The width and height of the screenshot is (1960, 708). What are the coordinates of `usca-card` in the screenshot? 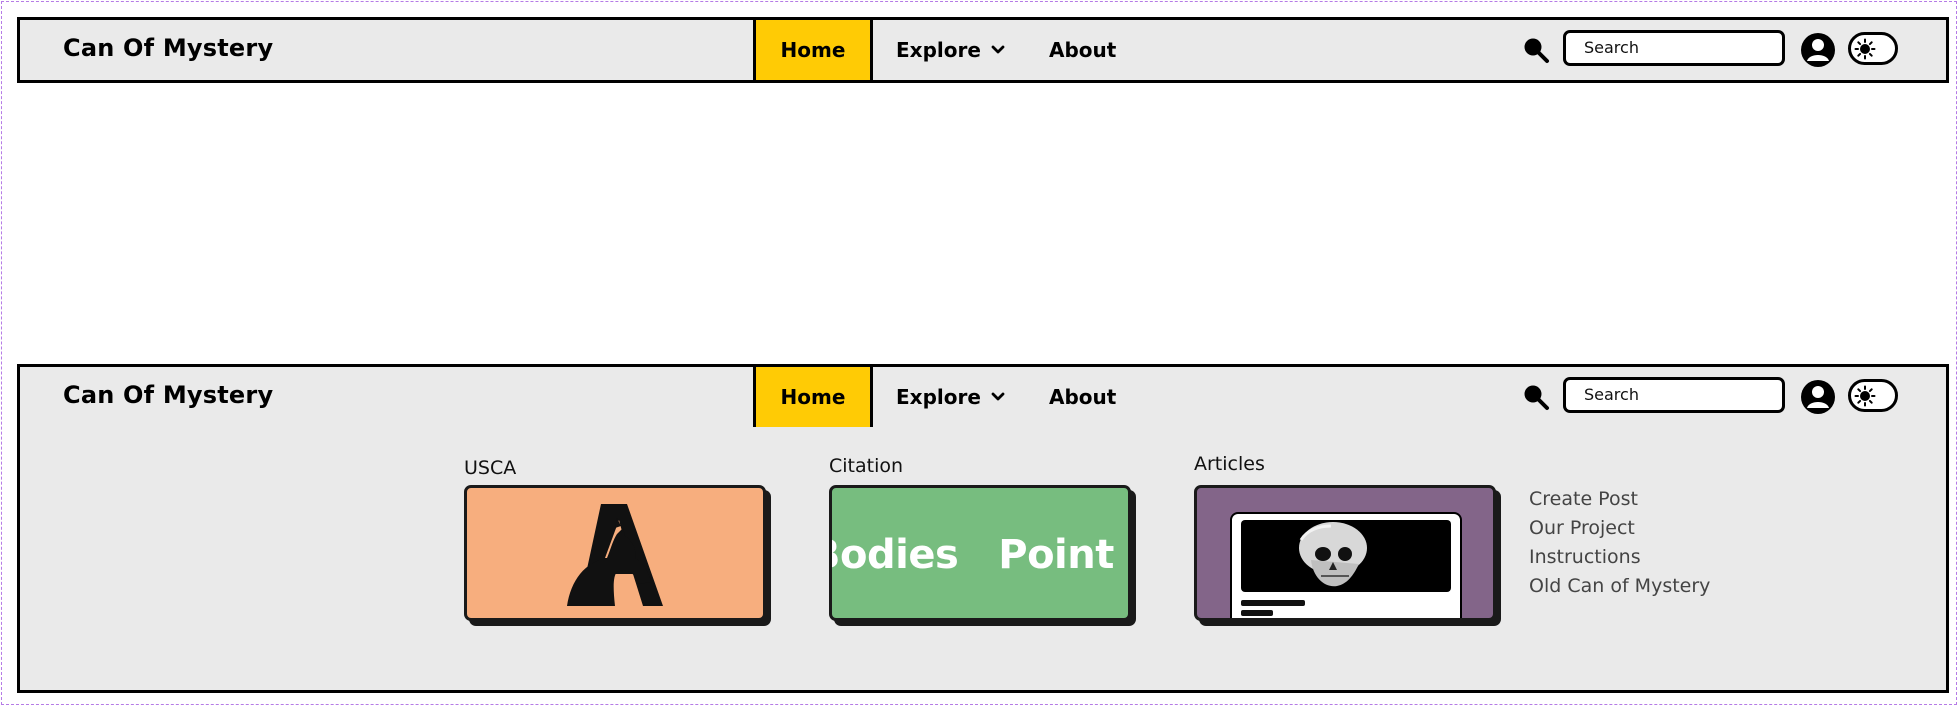 It's located at (615, 553).